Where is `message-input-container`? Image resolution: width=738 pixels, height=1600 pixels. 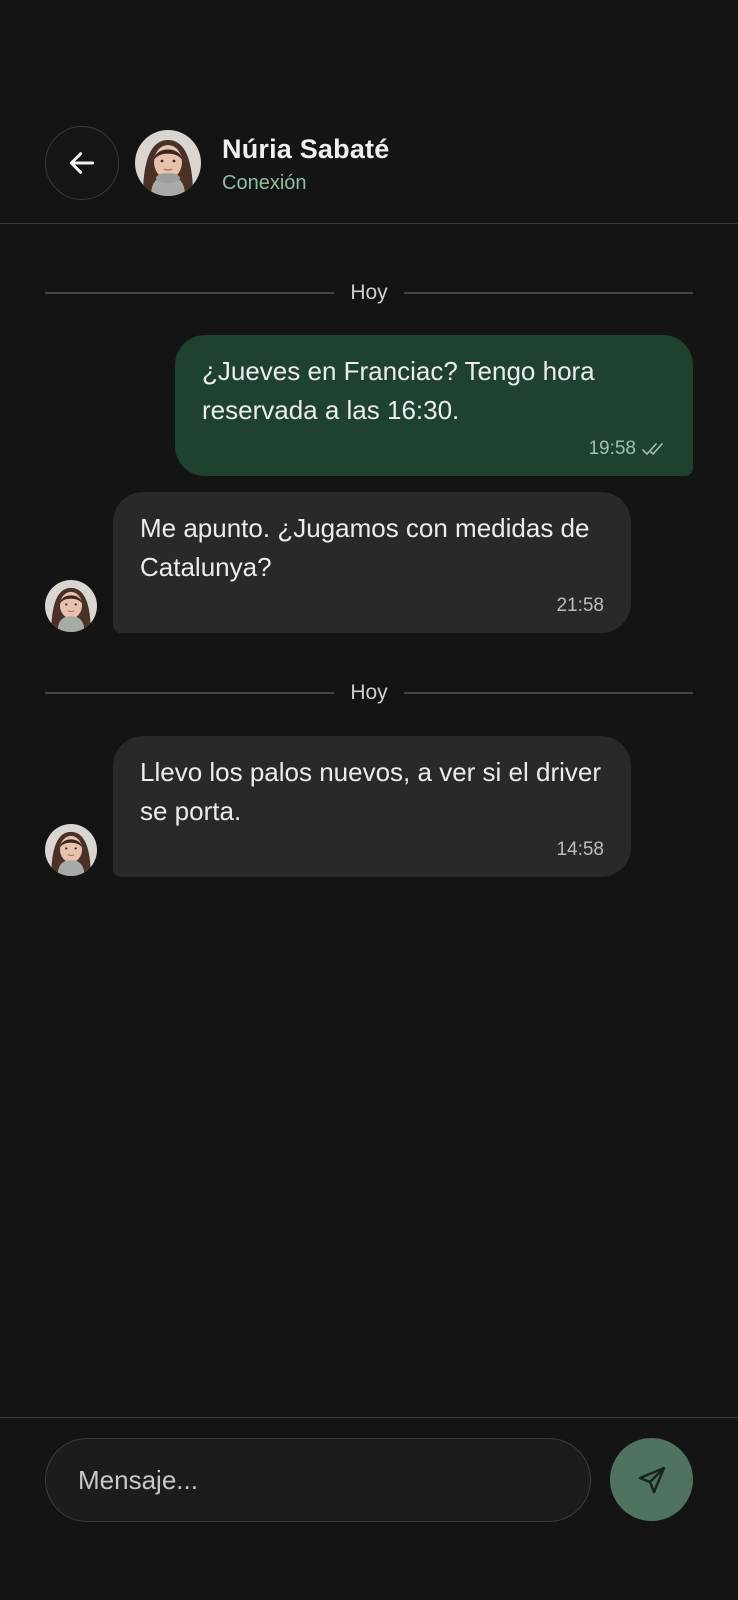
message-input-container is located at coordinates (318, 1480).